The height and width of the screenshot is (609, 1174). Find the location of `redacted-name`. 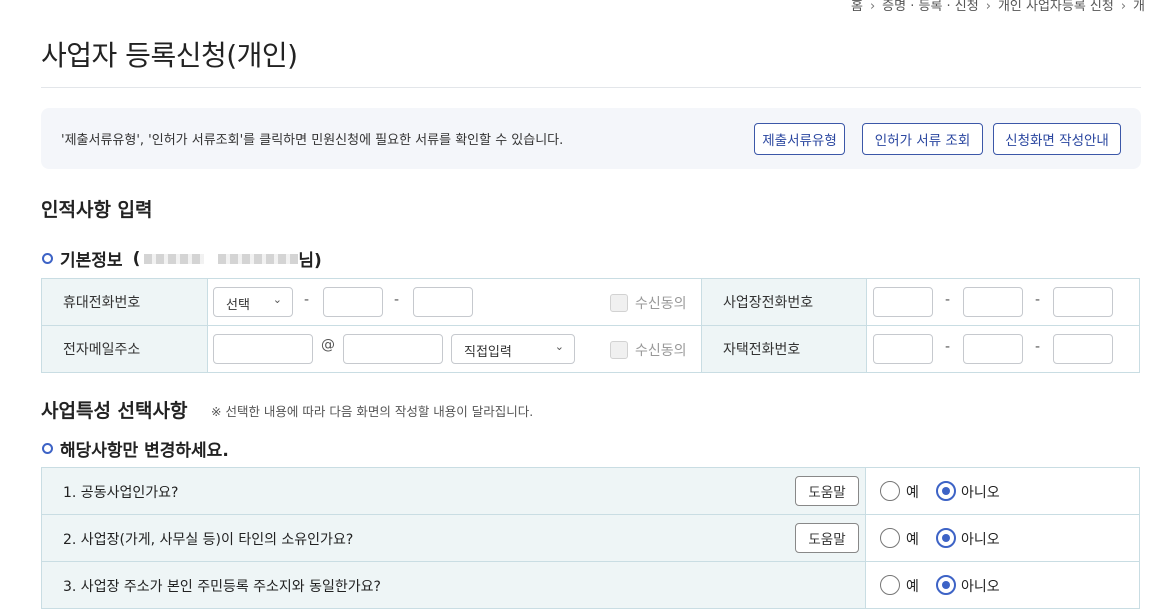

redacted-name is located at coordinates (174, 258).